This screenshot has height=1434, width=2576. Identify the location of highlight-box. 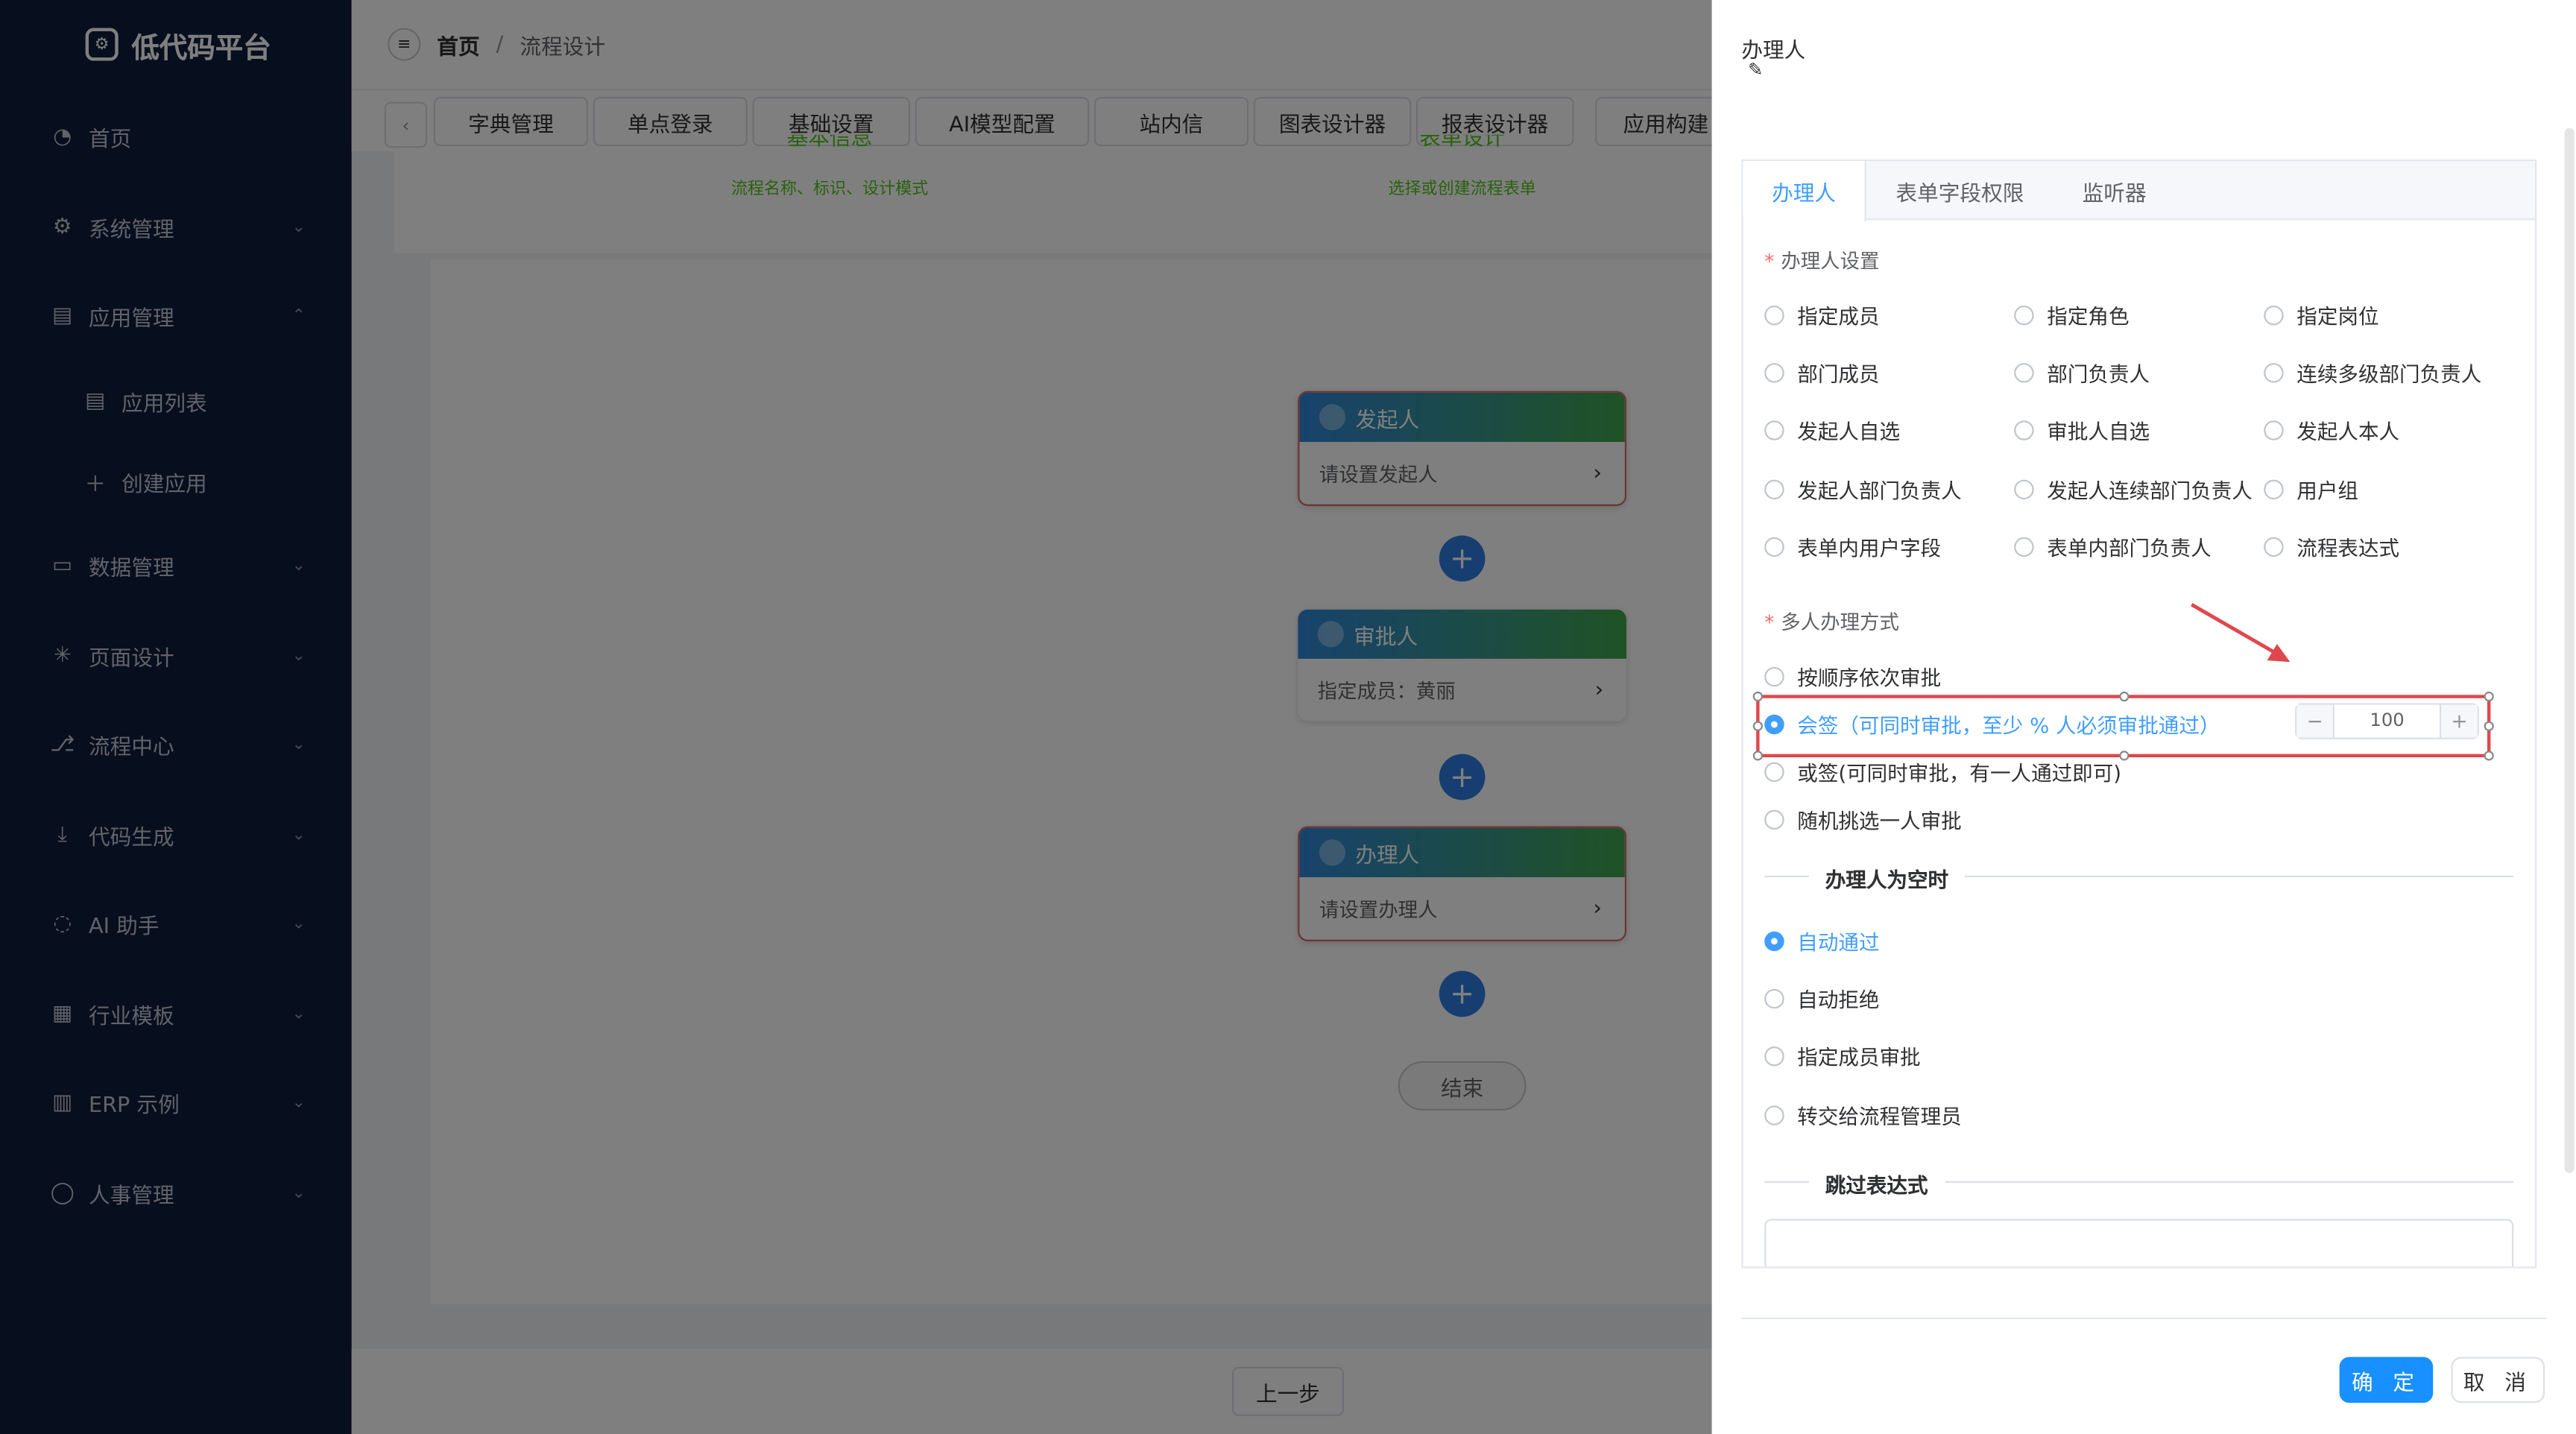
(2123, 726).